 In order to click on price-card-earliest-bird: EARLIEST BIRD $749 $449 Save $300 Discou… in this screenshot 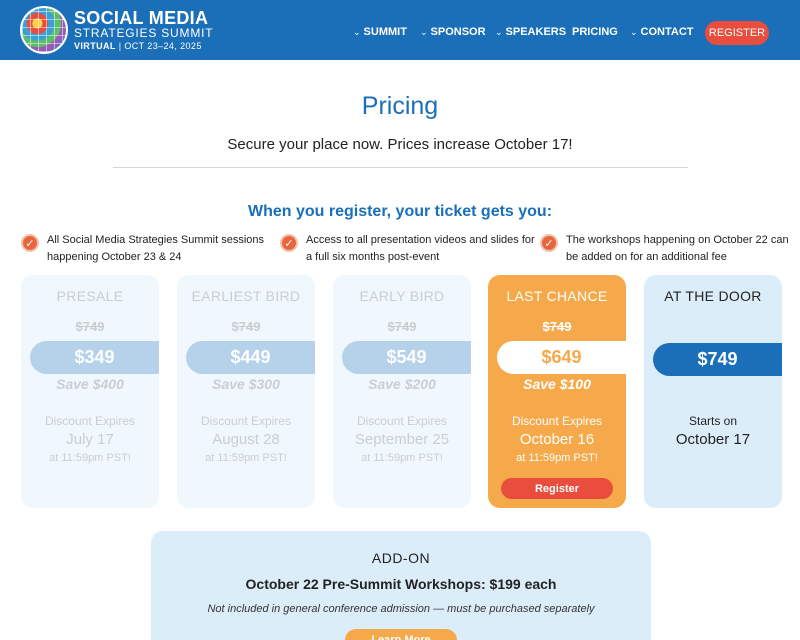, I will do `click(246, 391)`.